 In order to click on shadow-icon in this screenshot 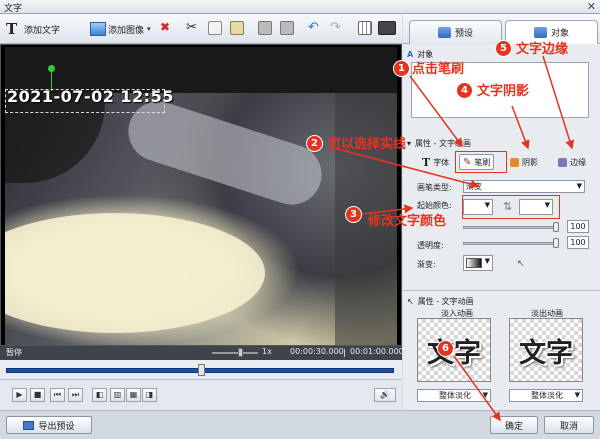, I will do `click(514, 162)`.